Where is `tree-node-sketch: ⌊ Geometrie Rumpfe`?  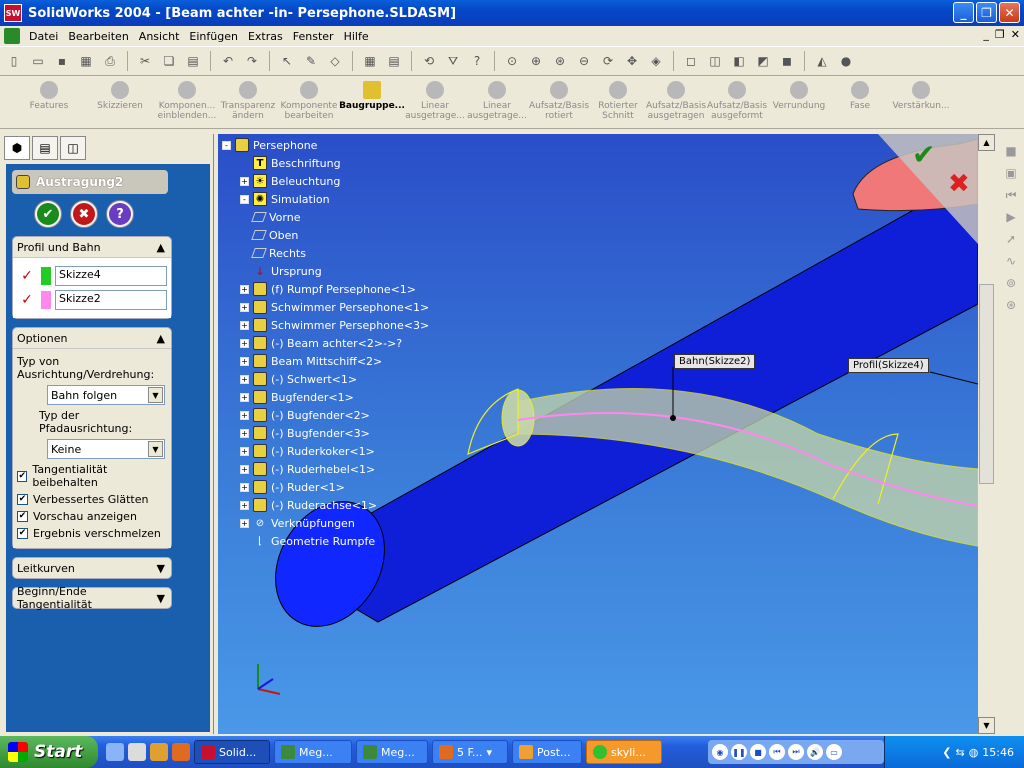
tree-node-sketch: ⌊ Geometrie Rumpfe is located at coordinates (325, 541).